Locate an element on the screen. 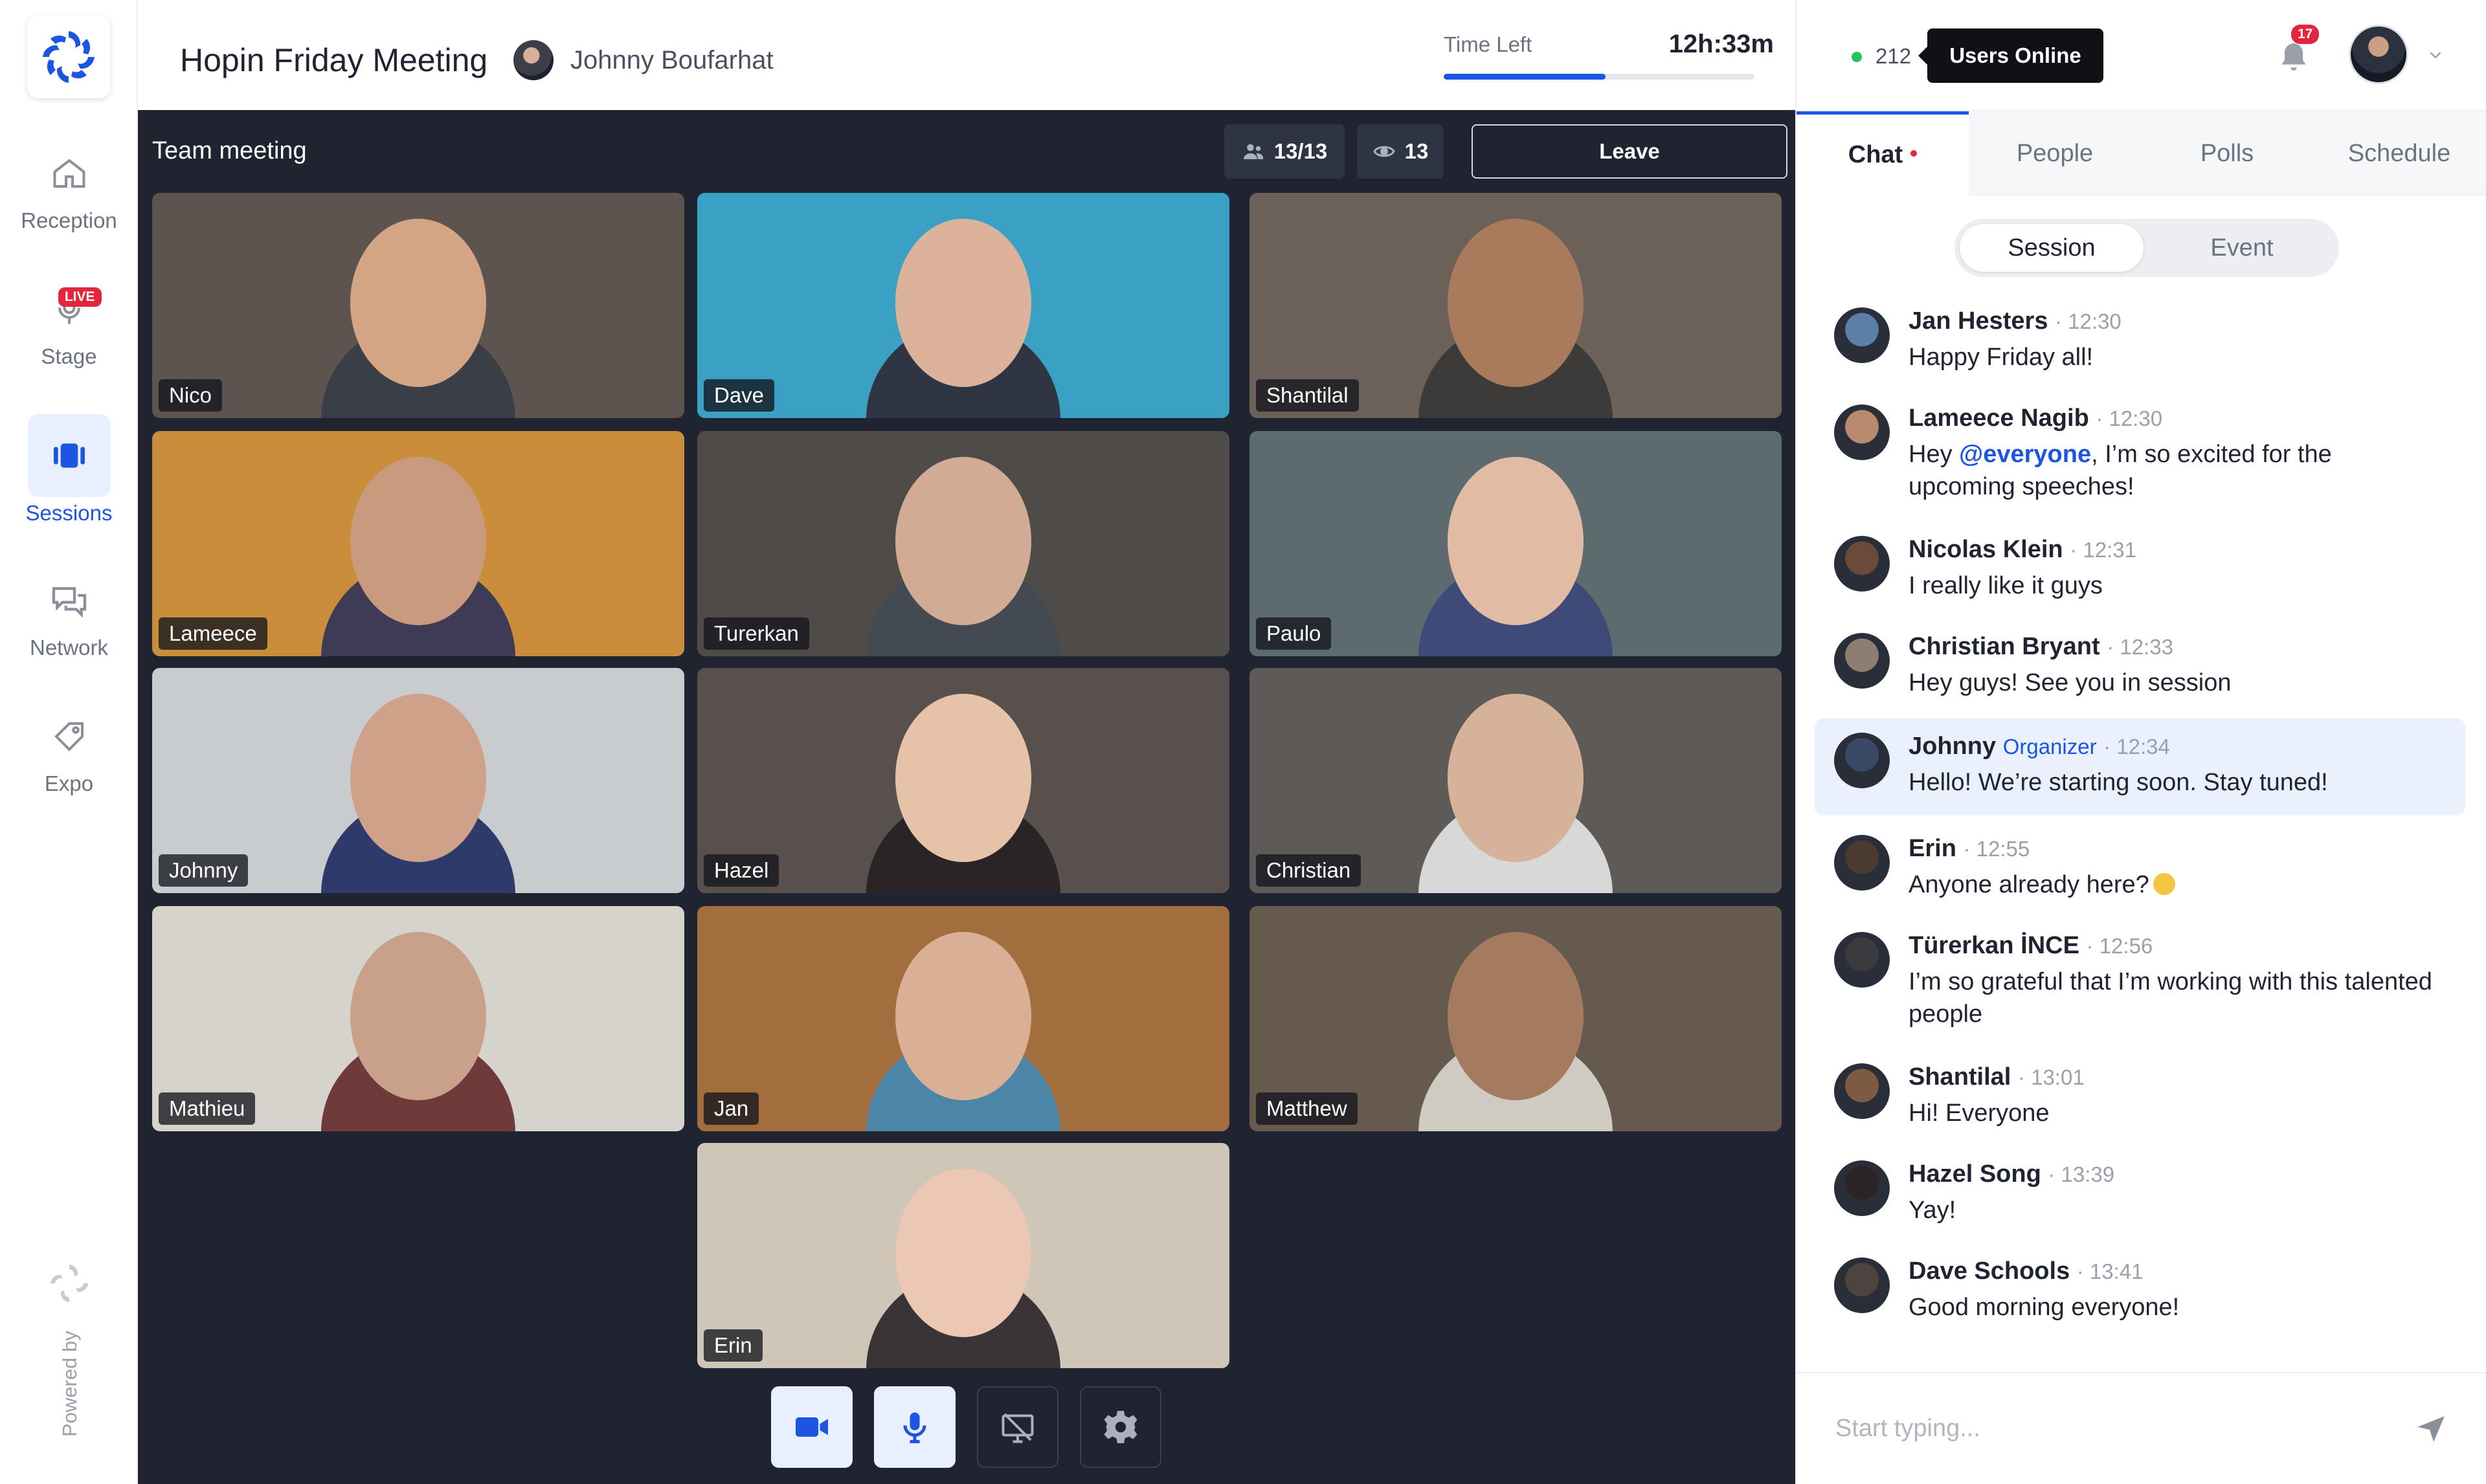 The height and width of the screenshot is (1484, 2486). host-avatar is located at coordinates (533, 60).